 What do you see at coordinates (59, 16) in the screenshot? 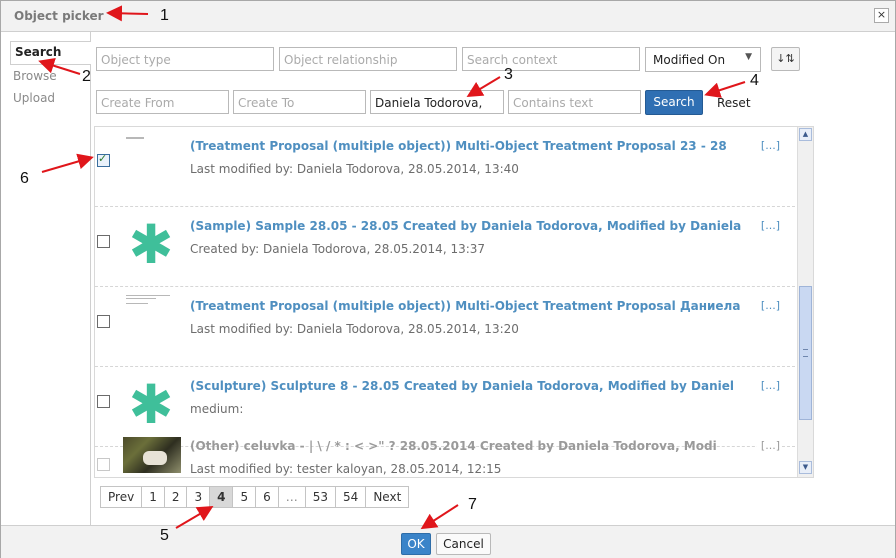
I see `dialog-title: Object picker` at bounding box center [59, 16].